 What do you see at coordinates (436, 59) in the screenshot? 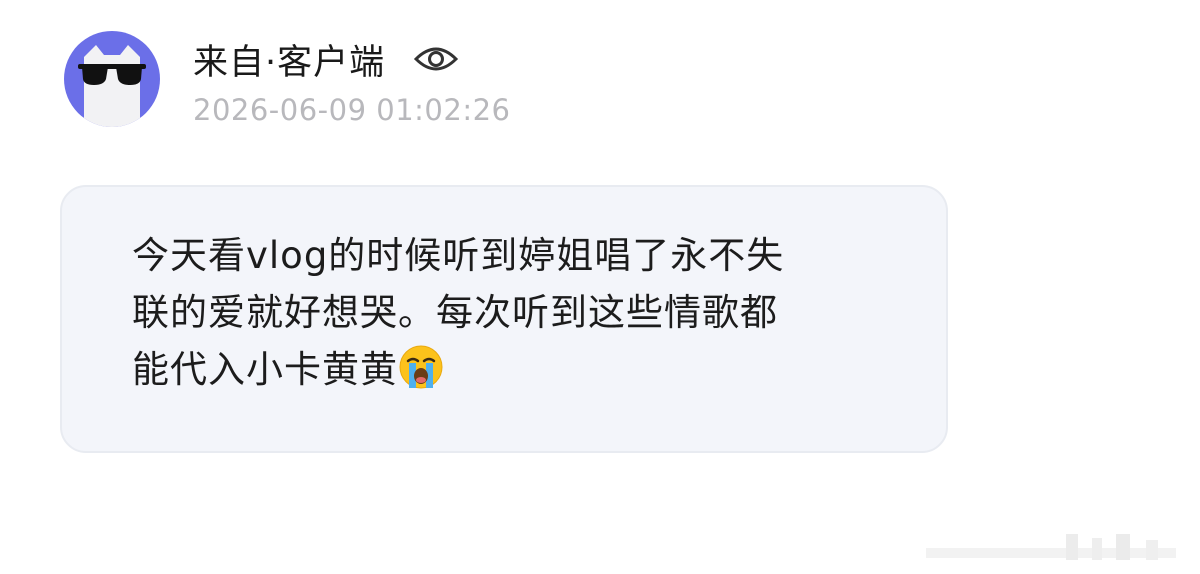
I see `eye-icon` at bounding box center [436, 59].